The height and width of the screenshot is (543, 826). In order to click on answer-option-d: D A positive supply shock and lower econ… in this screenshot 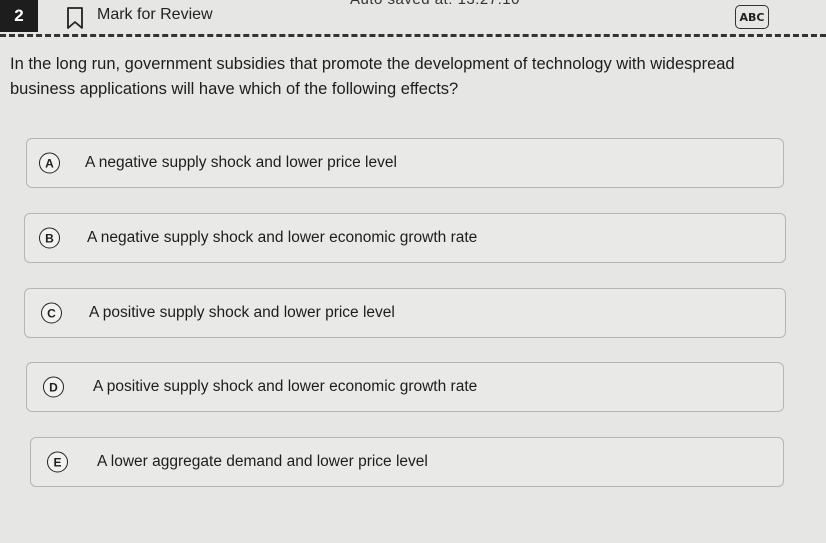, I will do `click(405, 387)`.